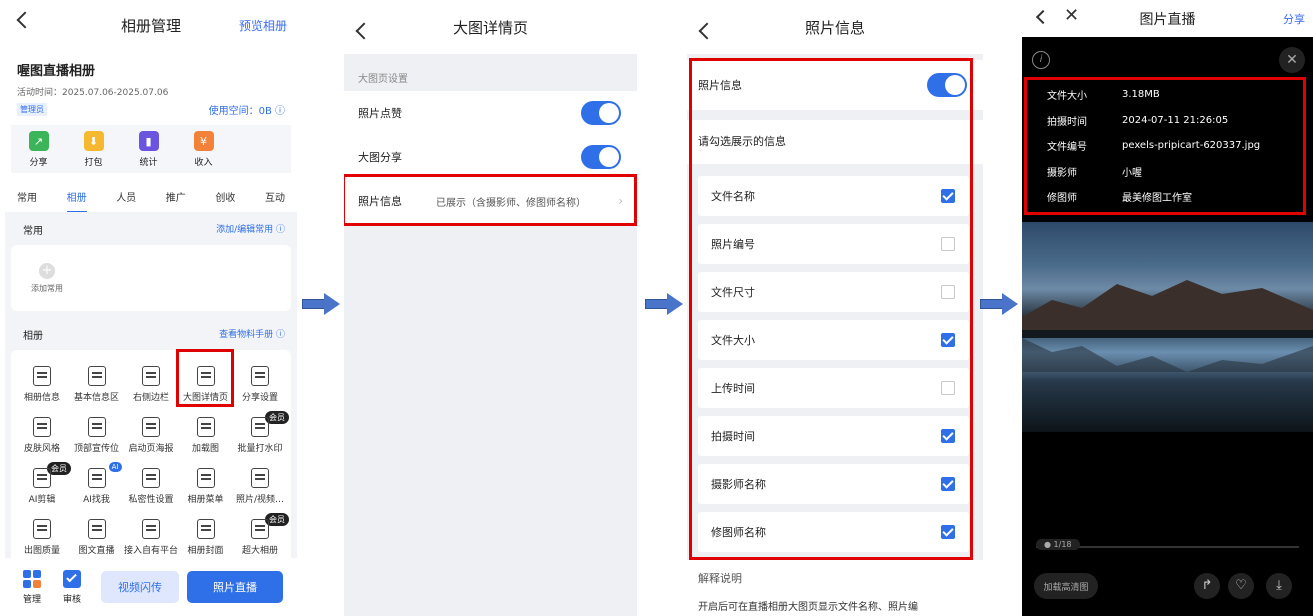 This screenshot has height=616, width=1313. Describe the element at coordinates (150, 398) in the screenshot. I see `feature-label: 右侧边栏` at that location.